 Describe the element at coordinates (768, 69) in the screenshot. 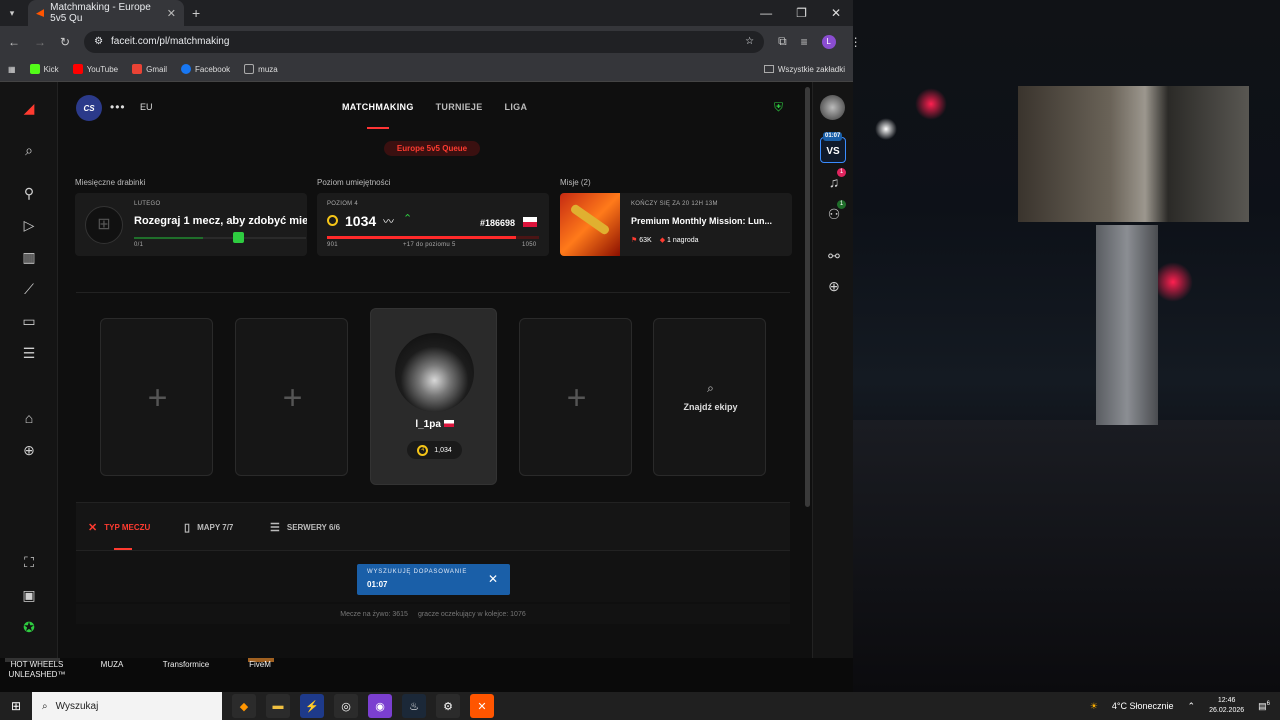

I see `folder-icon` at that location.